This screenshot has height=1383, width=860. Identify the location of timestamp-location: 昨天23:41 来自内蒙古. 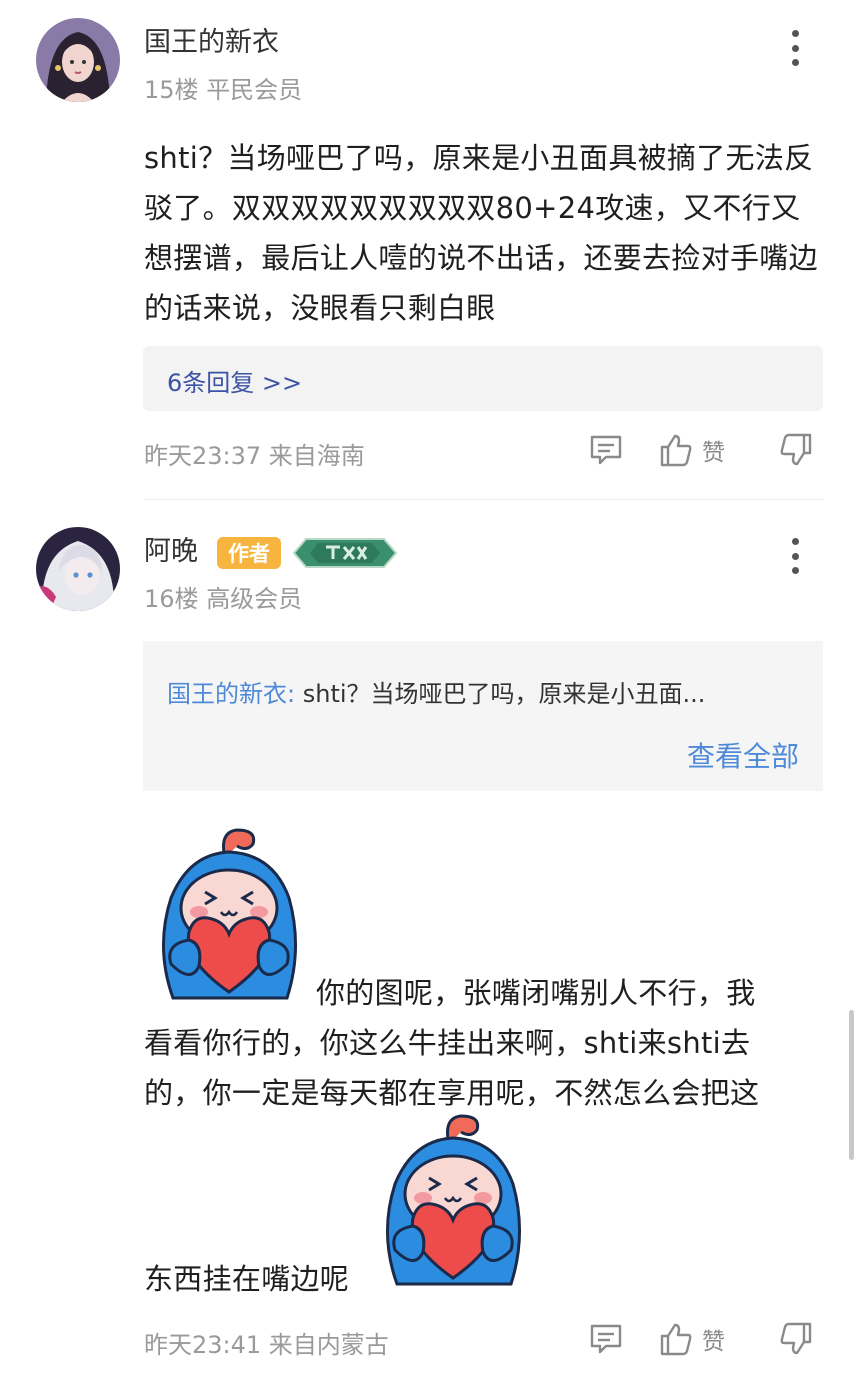
(266, 1345).